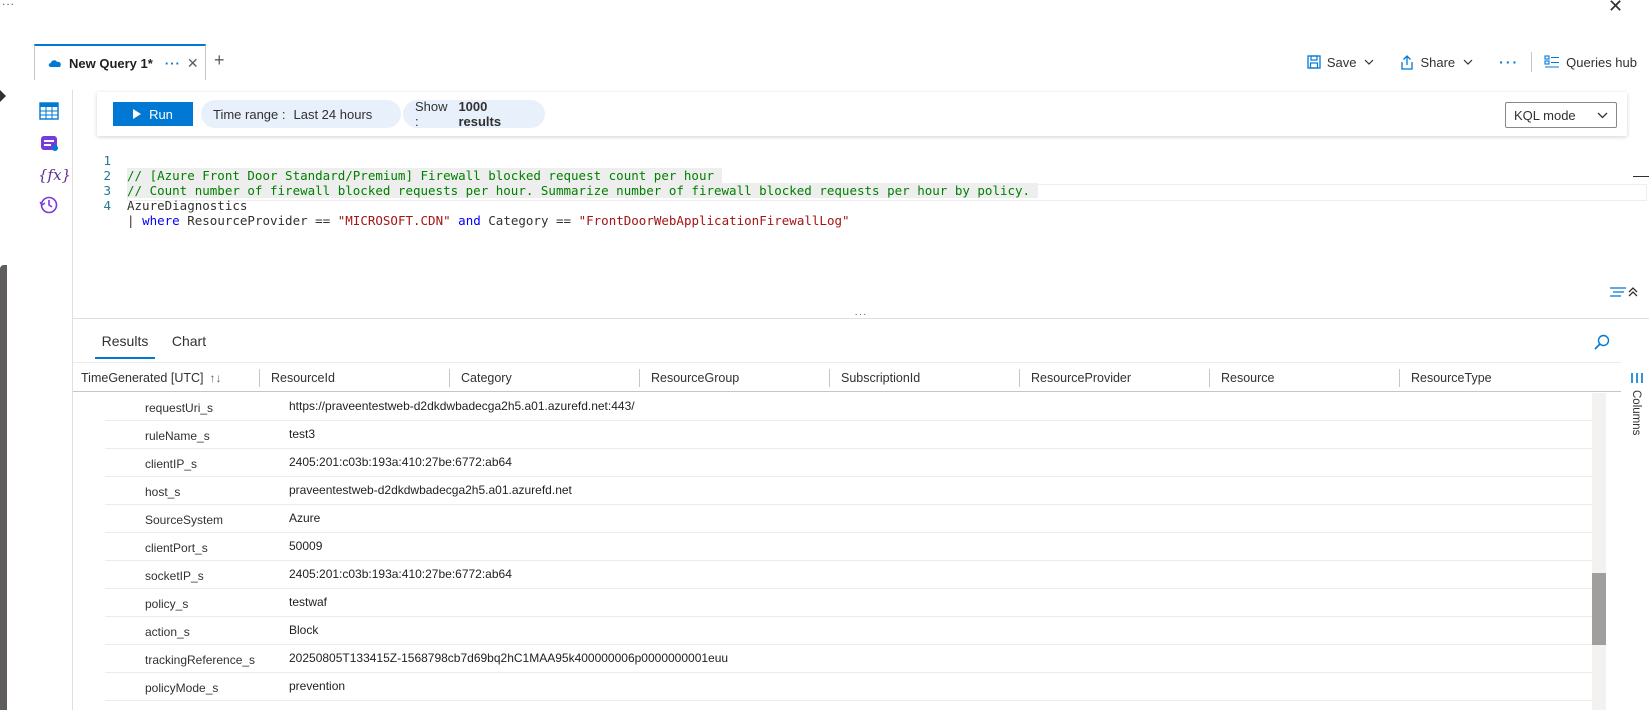  Describe the element at coordinates (258, 220) in the screenshot. I see `code-text: ResourceProvider ==` at that location.